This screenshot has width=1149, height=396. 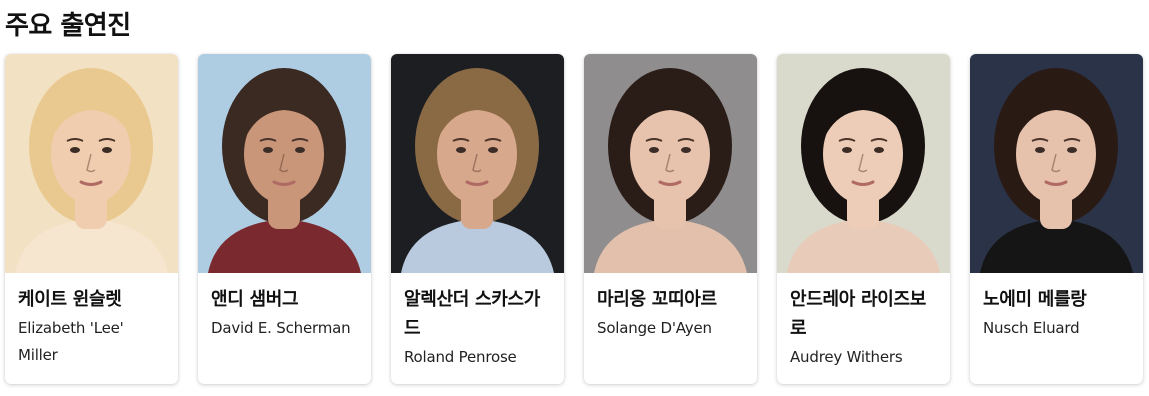 I want to click on role-name: Elizabeth 'Lee' Miller, so click(x=71, y=341).